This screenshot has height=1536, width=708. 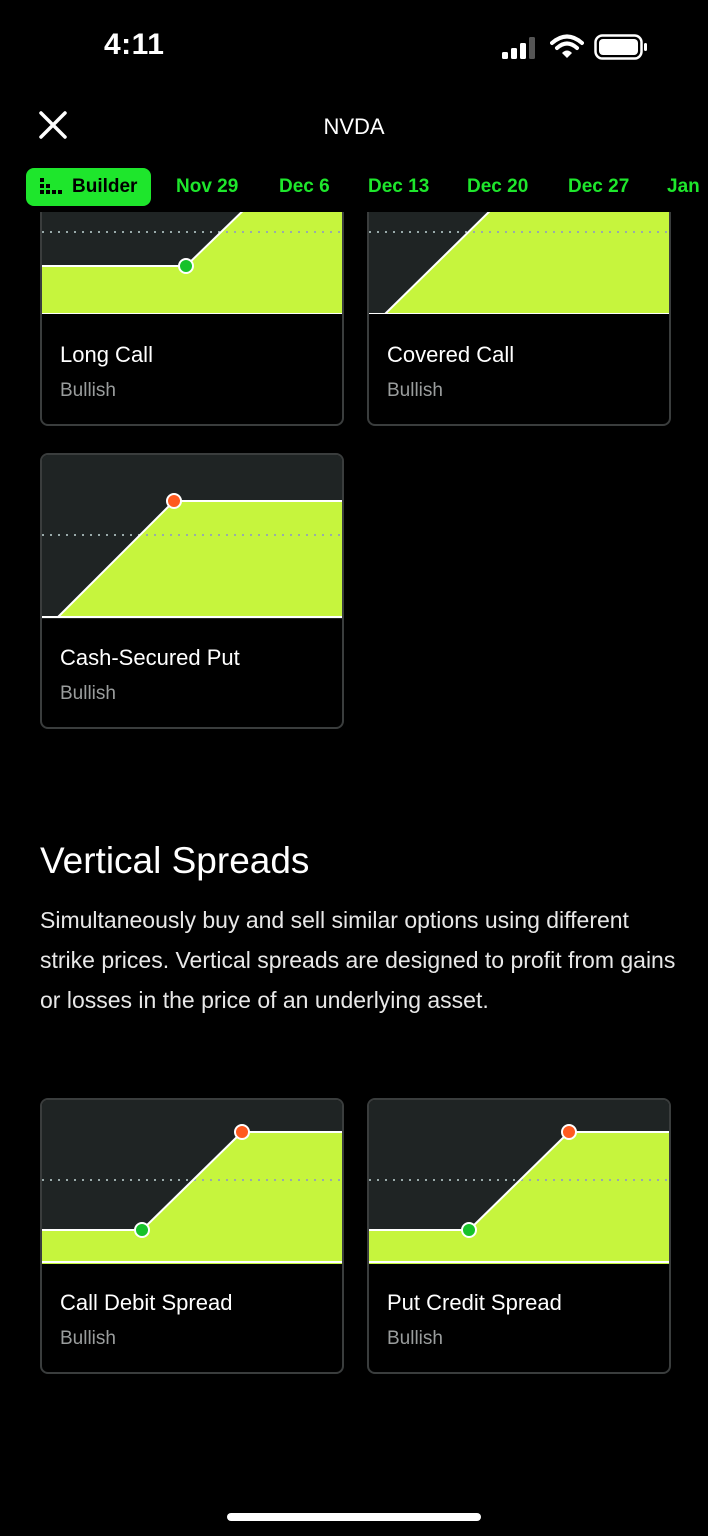 I want to click on strategy-name: Put Credit Spread, so click(x=474, y=1302).